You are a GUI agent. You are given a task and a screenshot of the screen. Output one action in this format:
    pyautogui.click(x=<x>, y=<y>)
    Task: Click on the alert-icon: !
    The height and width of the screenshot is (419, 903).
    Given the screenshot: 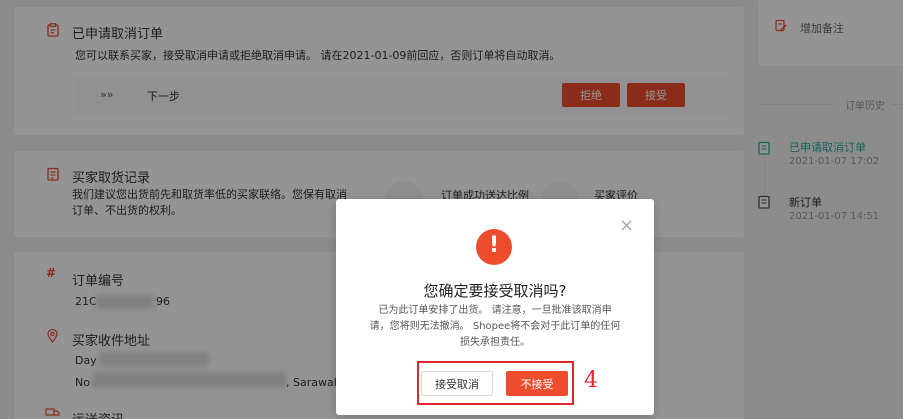 What is the action you would take?
    pyautogui.click(x=494, y=247)
    